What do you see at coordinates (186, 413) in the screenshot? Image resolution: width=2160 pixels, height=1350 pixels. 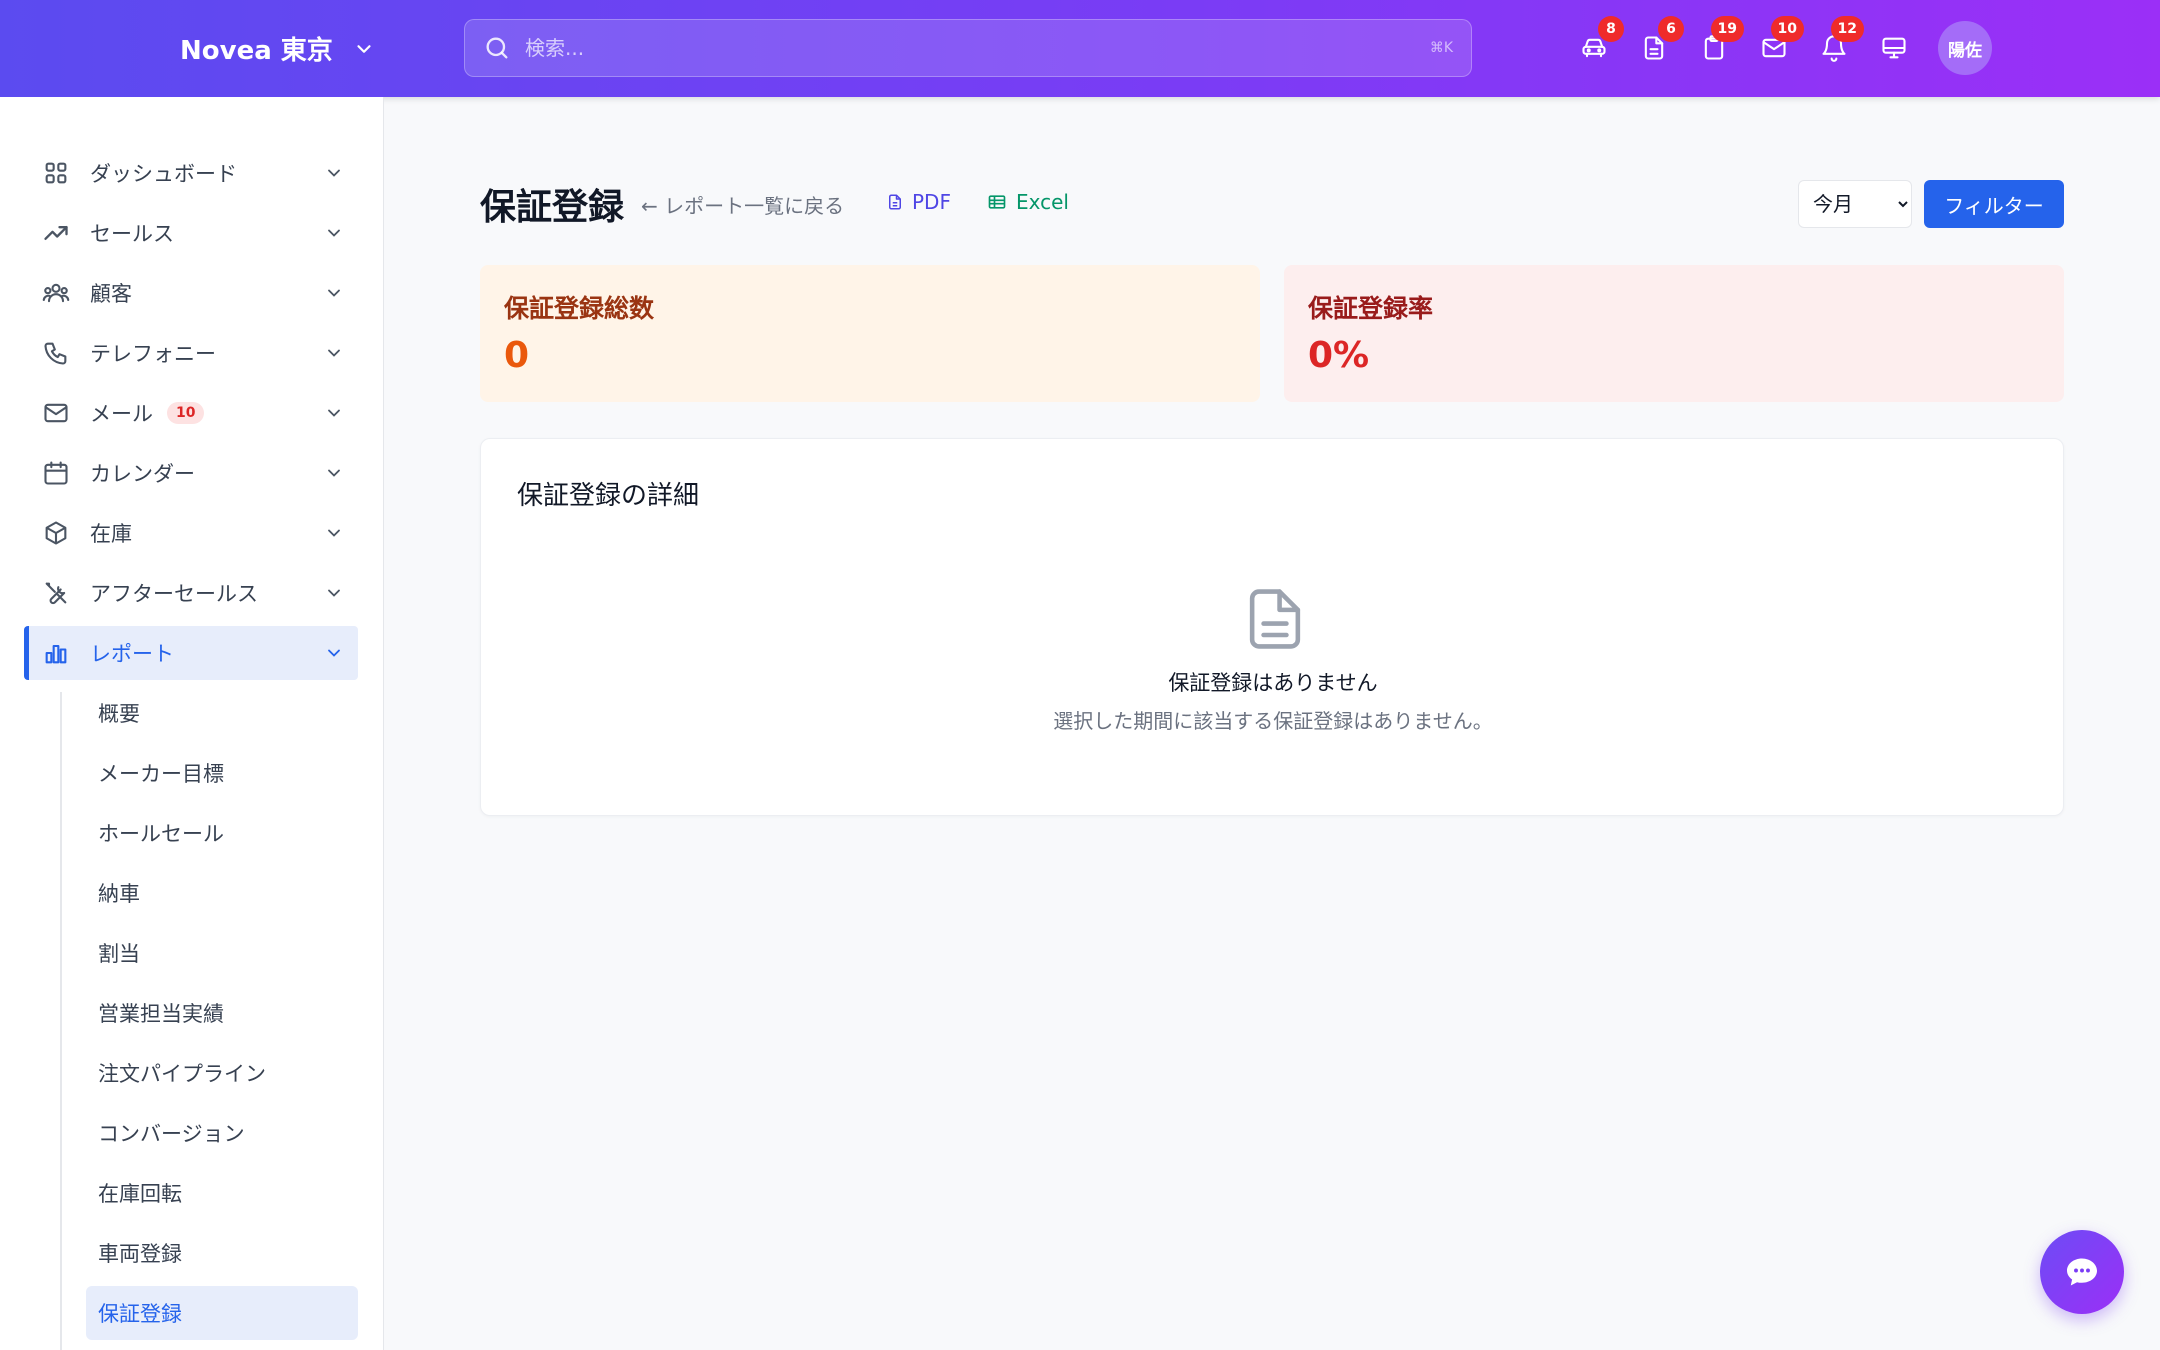 I see `mail-count-badge: 10` at bounding box center [186, 413].